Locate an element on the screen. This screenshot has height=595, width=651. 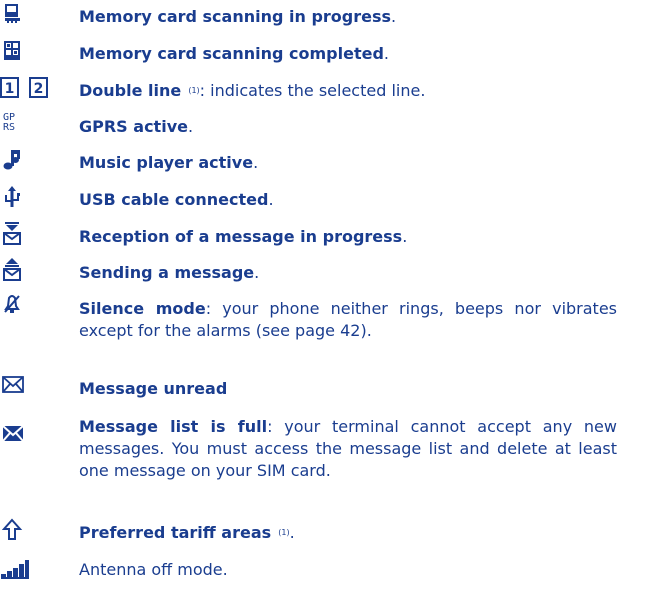
item-title: Reception of a message in progress is located at coordinates (241, 236).